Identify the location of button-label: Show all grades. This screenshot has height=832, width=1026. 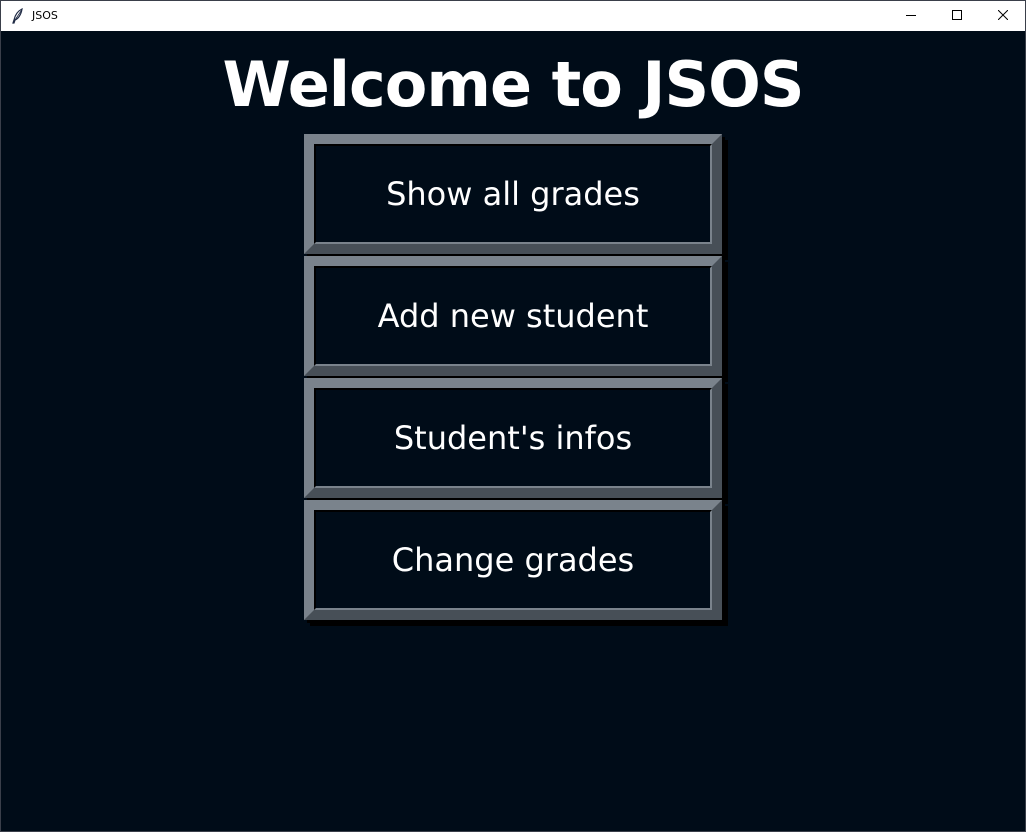
(513, 194).